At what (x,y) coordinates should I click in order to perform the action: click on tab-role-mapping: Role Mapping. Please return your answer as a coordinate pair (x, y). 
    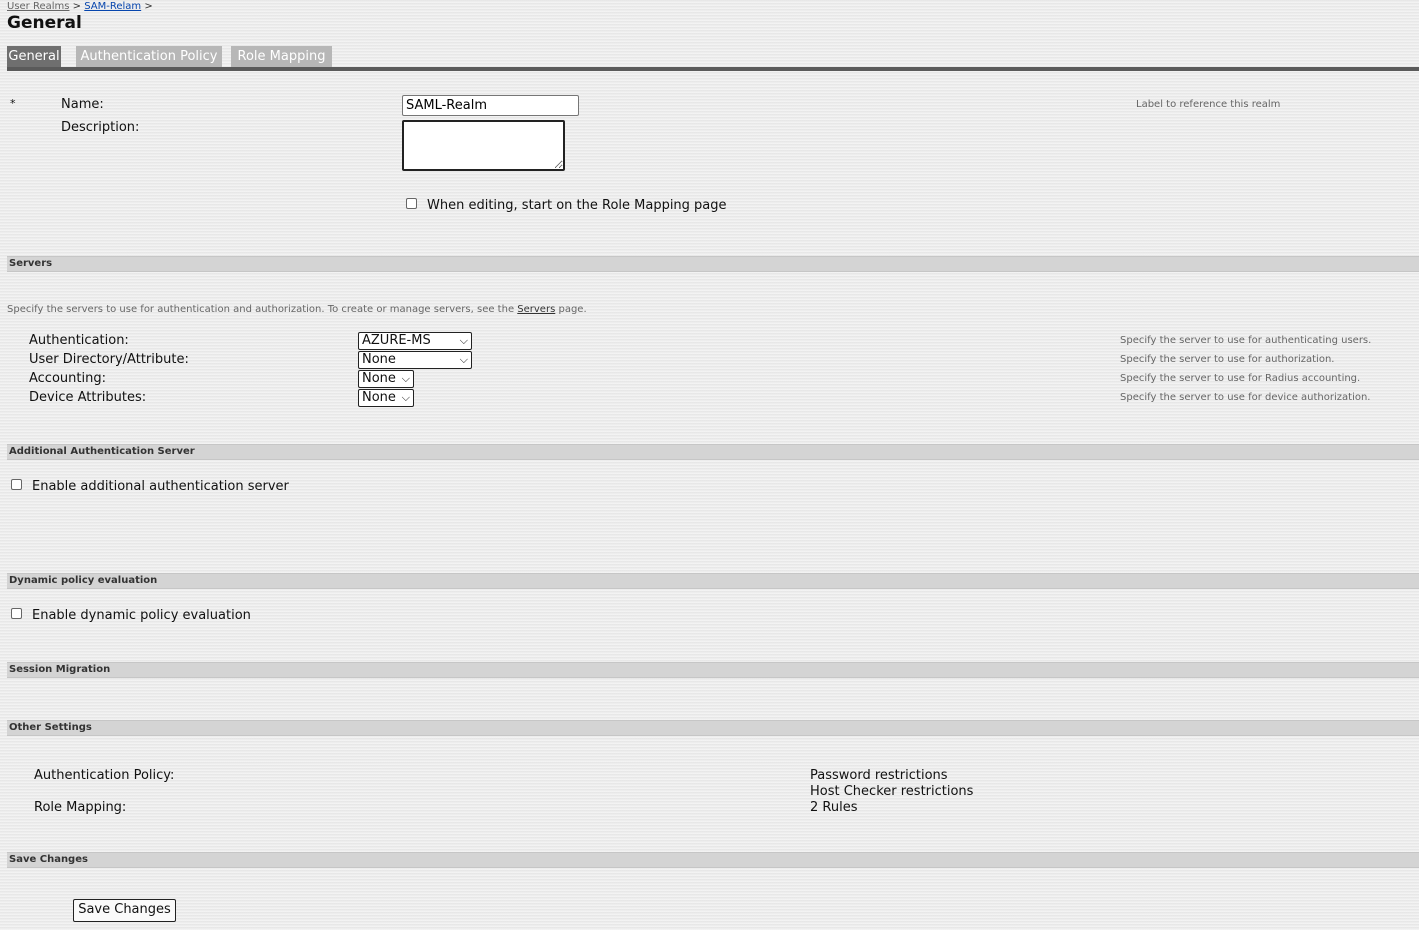
    Looking at the image, I should click on (281, 56).